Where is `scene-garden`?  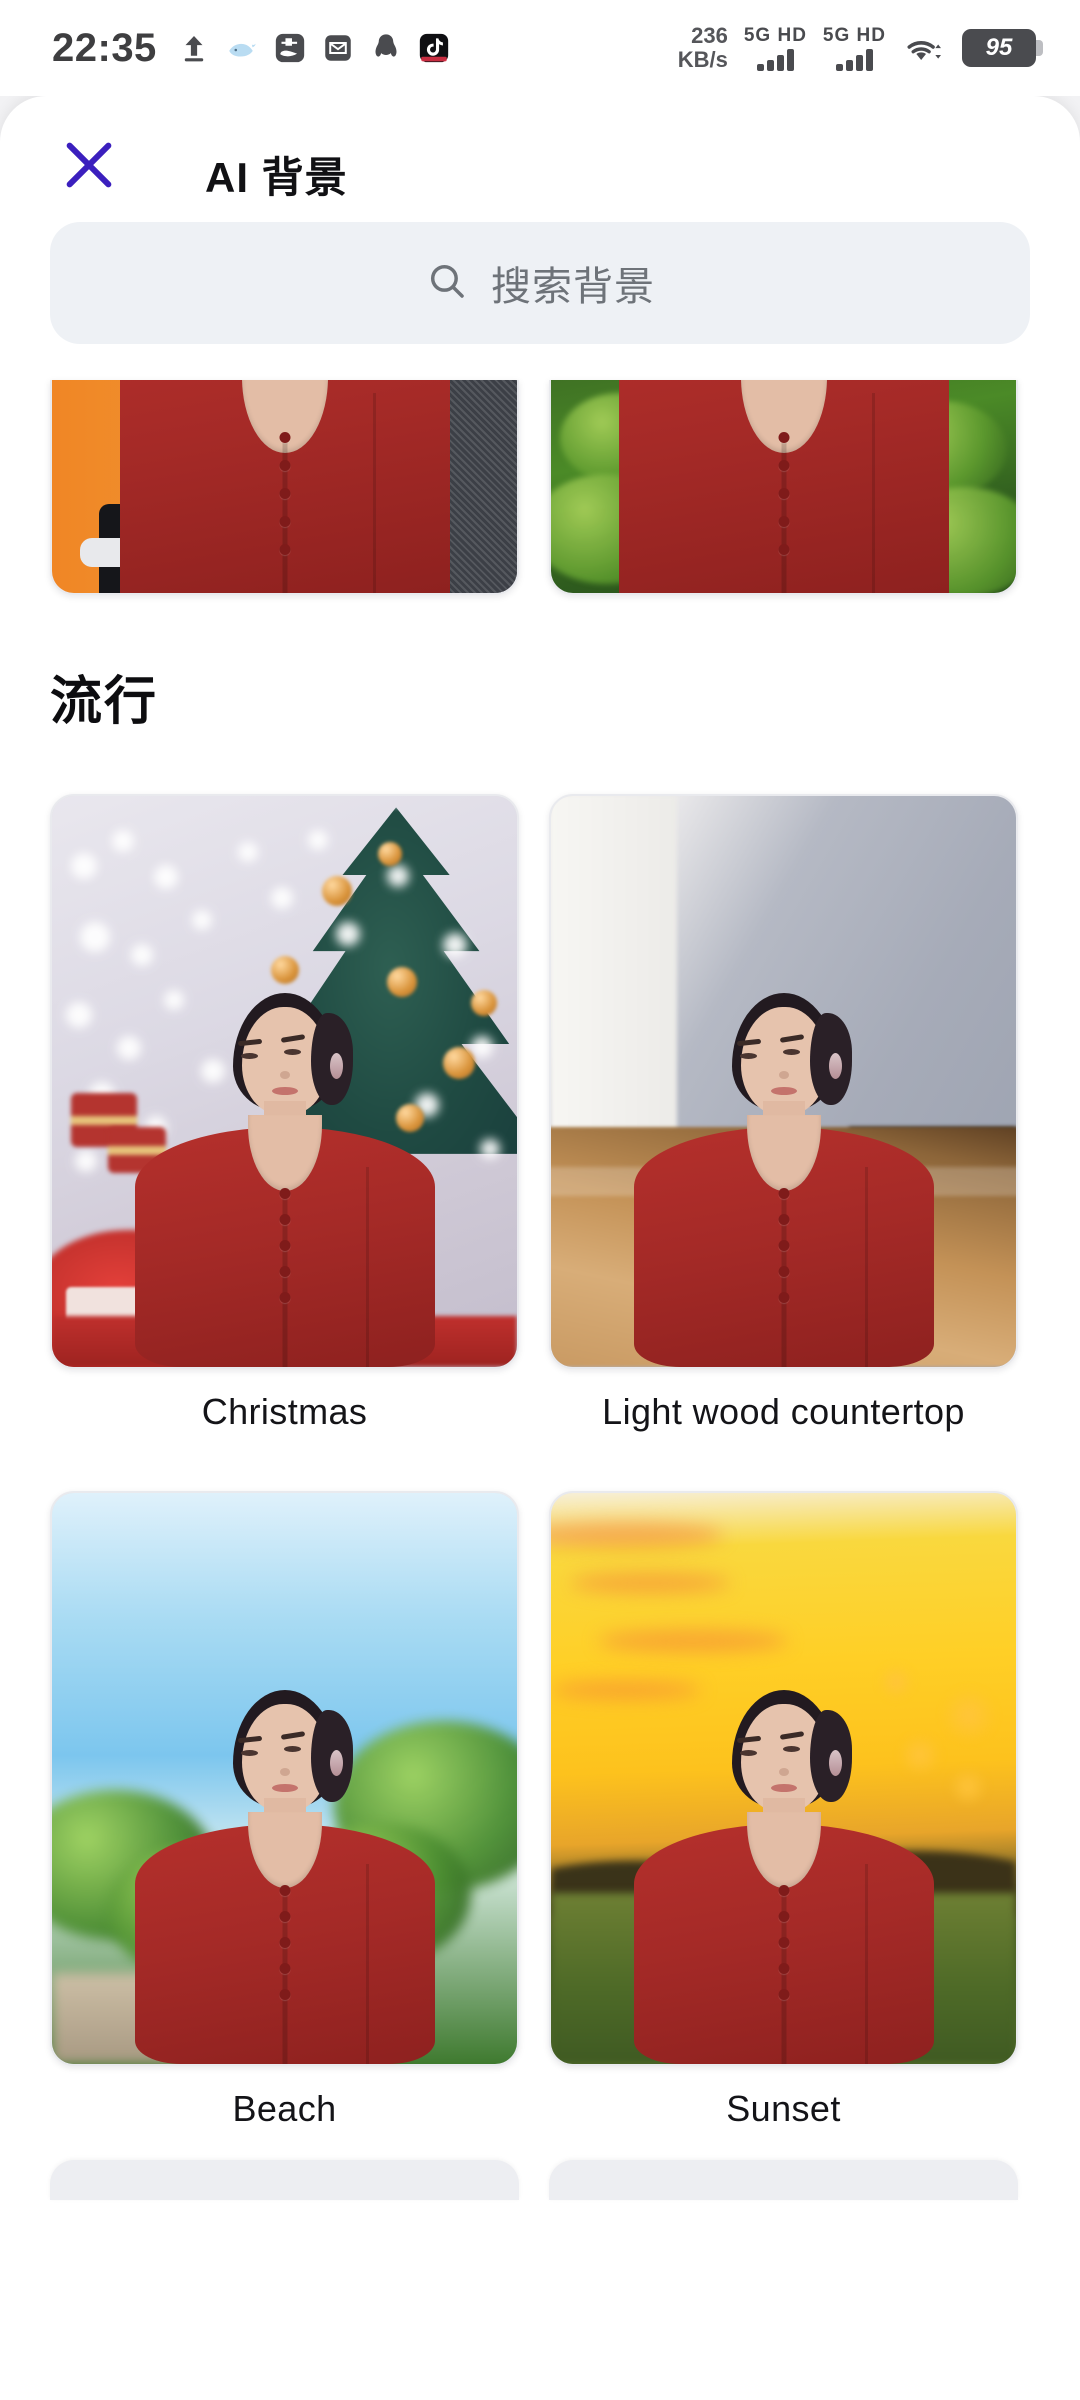 scene-garden is located at coordinates (783, 486).